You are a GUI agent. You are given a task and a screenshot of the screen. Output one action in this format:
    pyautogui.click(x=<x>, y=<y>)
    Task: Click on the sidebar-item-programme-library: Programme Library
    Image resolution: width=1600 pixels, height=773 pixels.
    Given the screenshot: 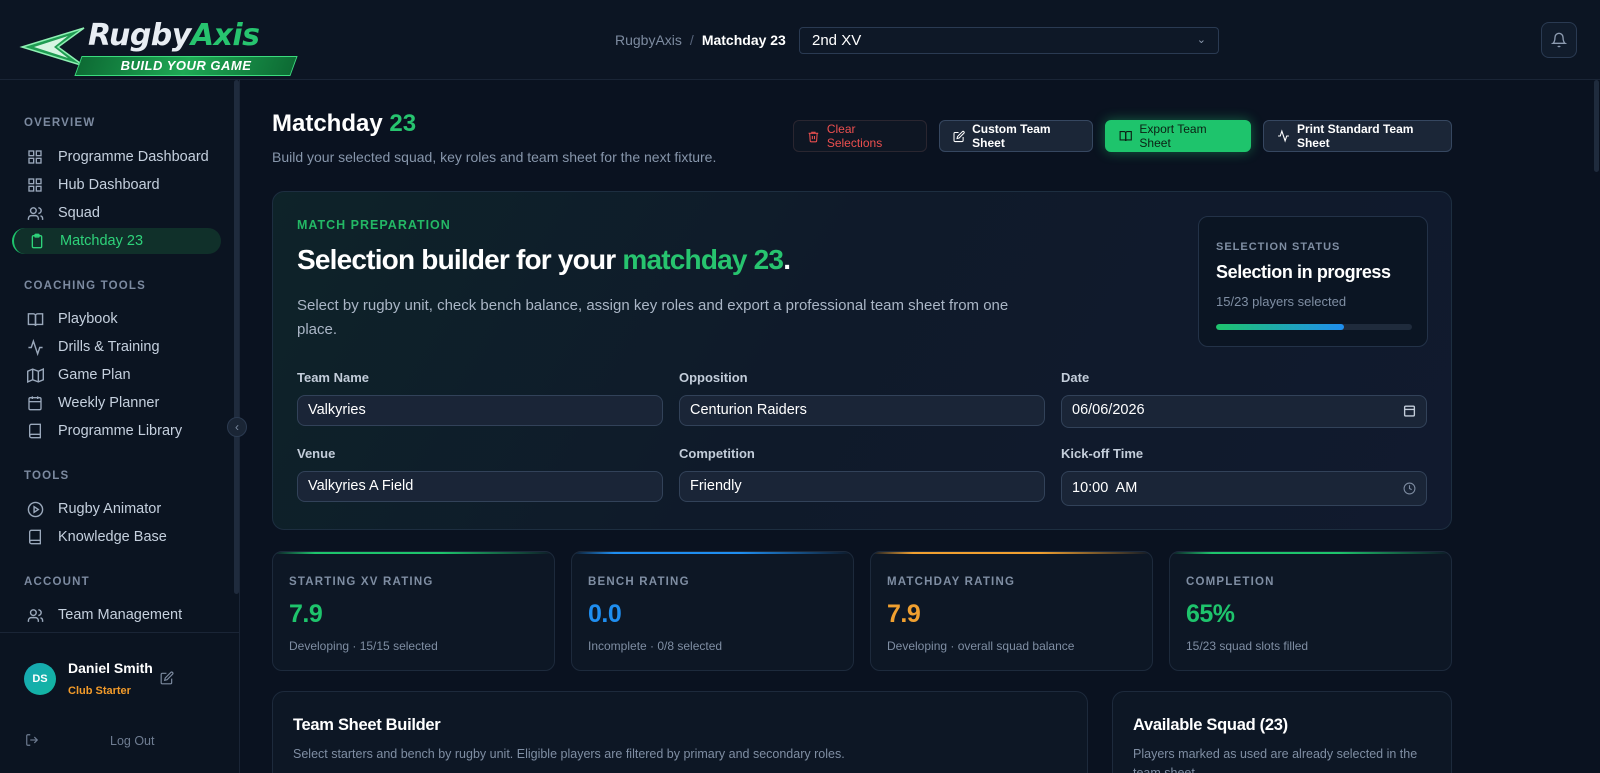 What is the action you would take?
    pyautogui.click(x=116, y=431)
    